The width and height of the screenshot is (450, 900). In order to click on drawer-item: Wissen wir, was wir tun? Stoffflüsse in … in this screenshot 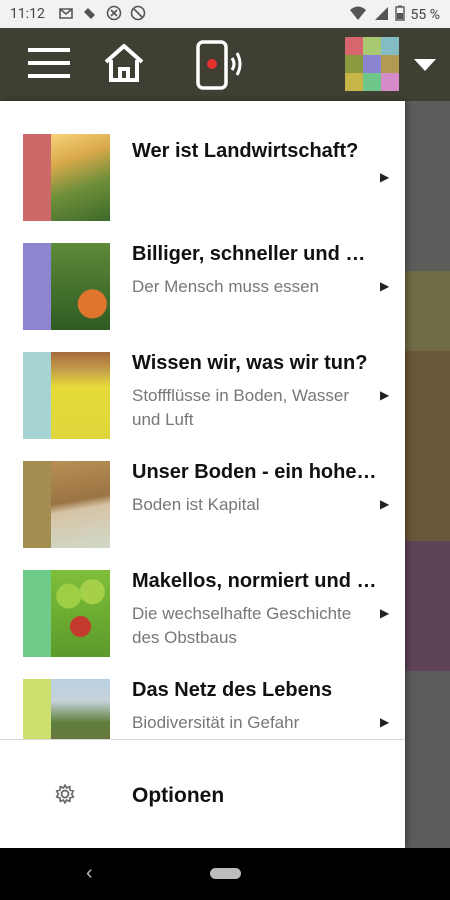, I will do `click(202, 406)`.